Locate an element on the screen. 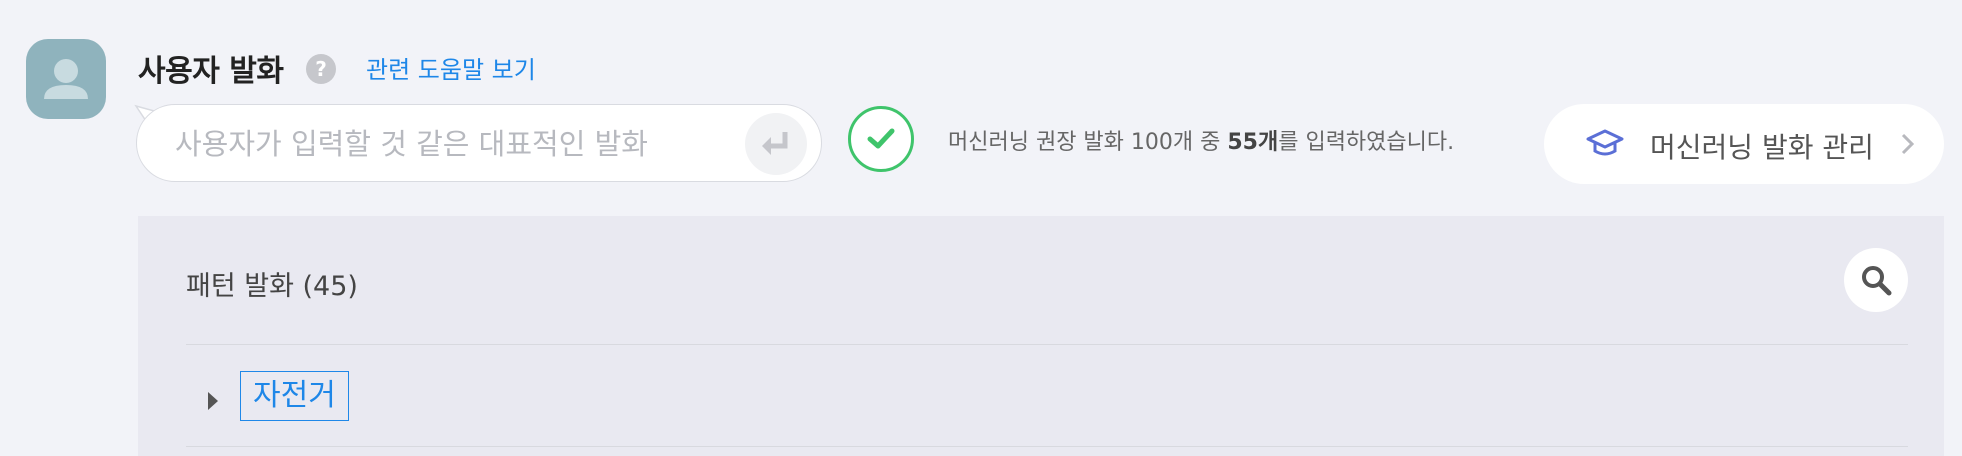 The width and height of the screenshot is (1962, 456). caret-right-icon is located at coordinates (213, 401).